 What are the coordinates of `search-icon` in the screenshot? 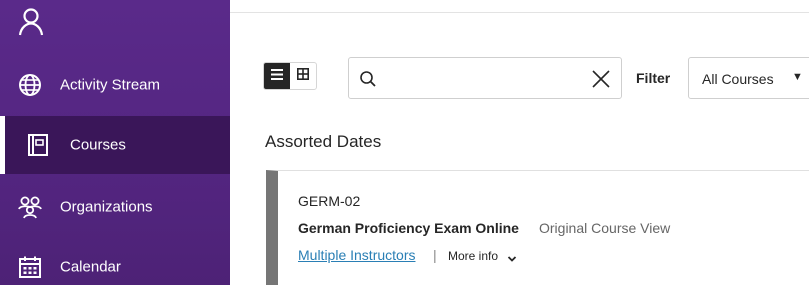 It's located at (368, 79).